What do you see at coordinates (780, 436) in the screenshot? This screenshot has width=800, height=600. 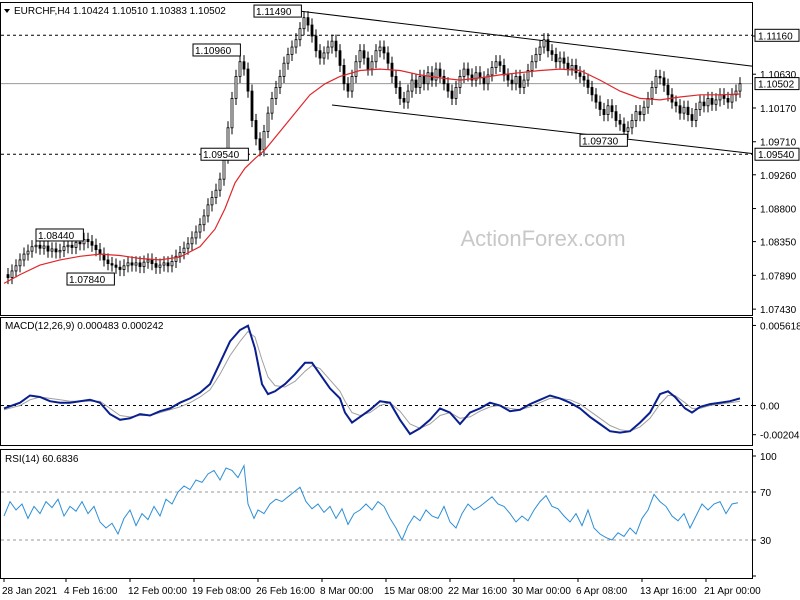 I see `macd-ytick-label: -0.002046` at bounding box center [780, 436].